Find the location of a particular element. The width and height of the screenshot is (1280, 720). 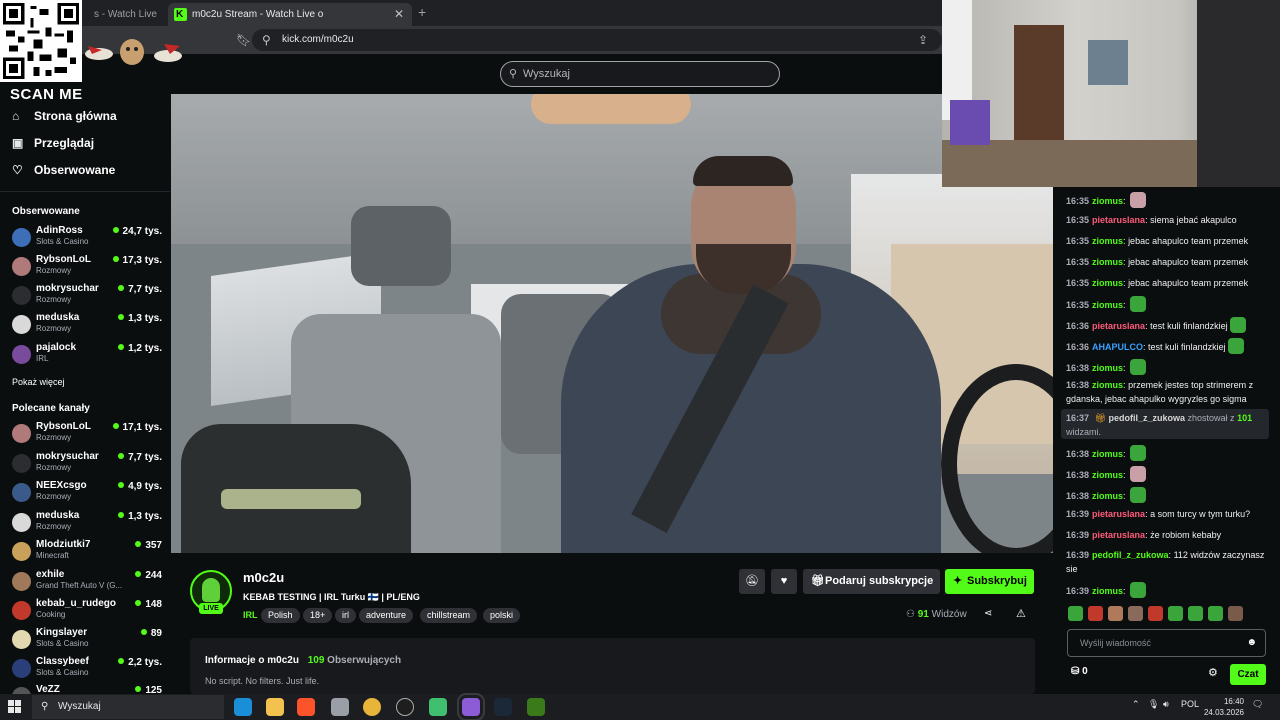

brave-icon is located at coordinates (306, 707).